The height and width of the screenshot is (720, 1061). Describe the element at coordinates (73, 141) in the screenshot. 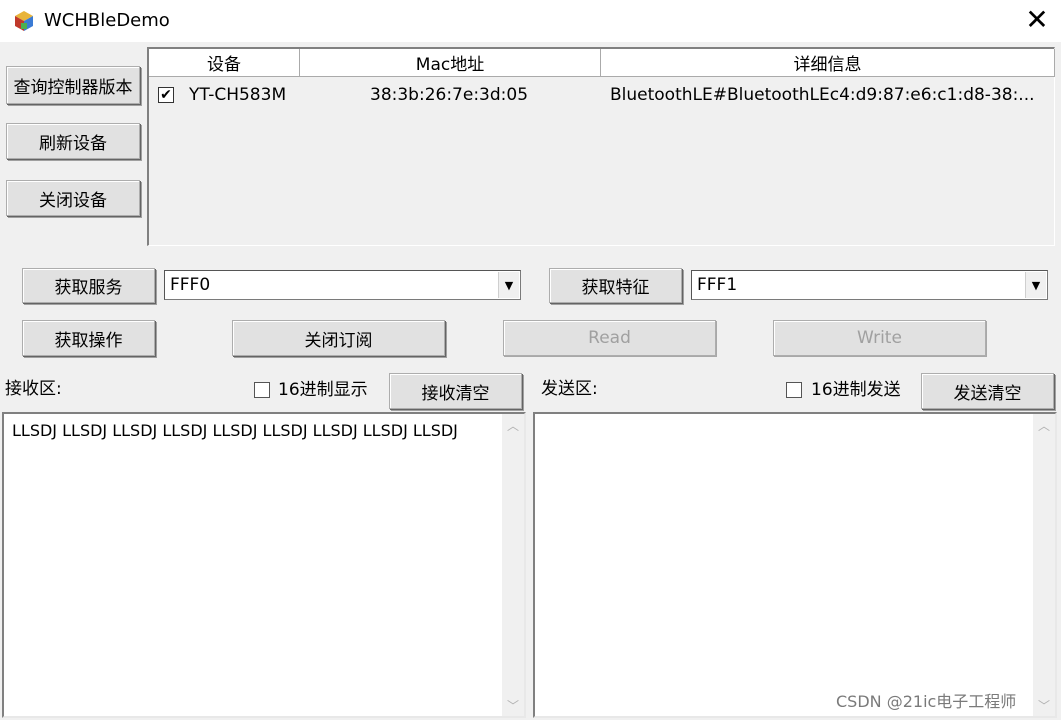

I see `refresh-devices-button: 刷新设备` at that location.